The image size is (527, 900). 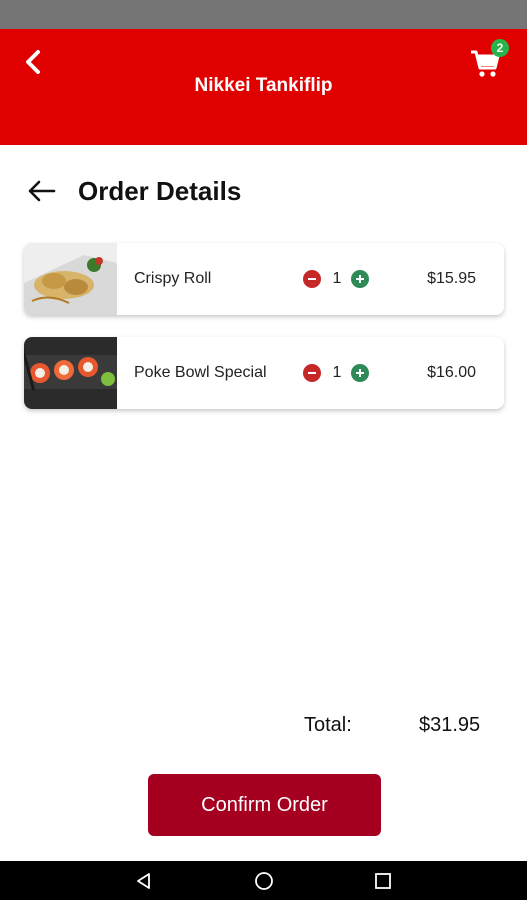 I want to click on nav-recents-icon, so click(x=383, y=881).